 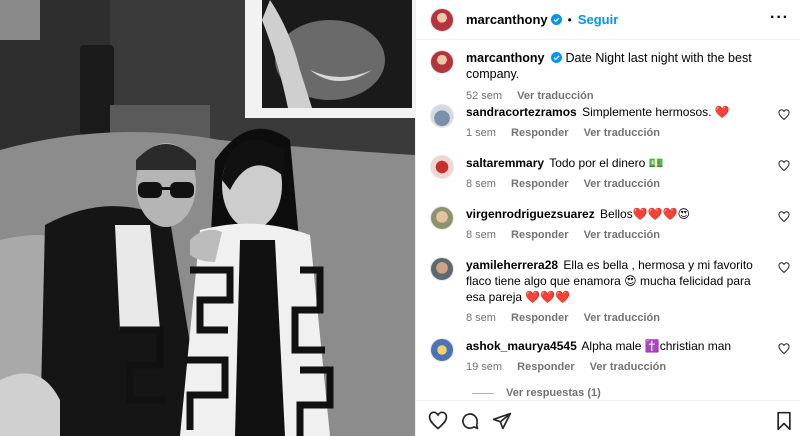 What do you see at coordinates (779, 18) in the screenshot?
I see `more-options-icon: ···` at bounding box center [779, 18].